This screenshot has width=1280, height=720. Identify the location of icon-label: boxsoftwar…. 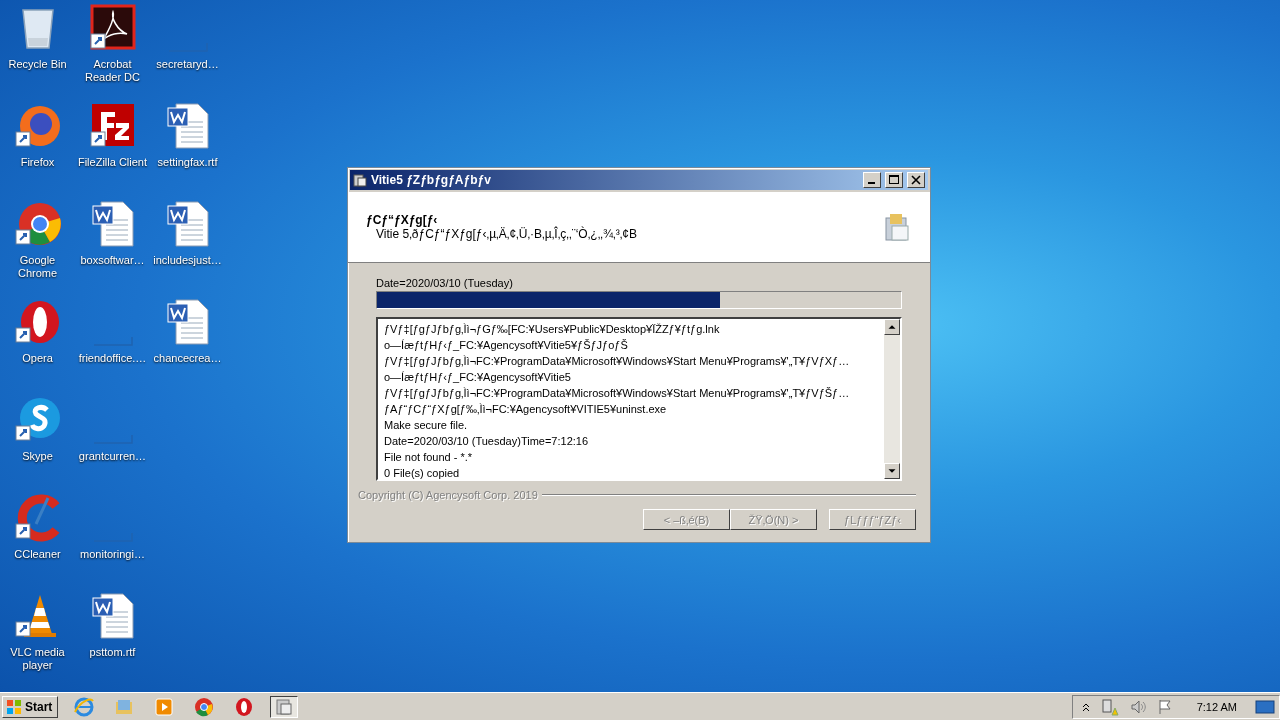
(112, 260).